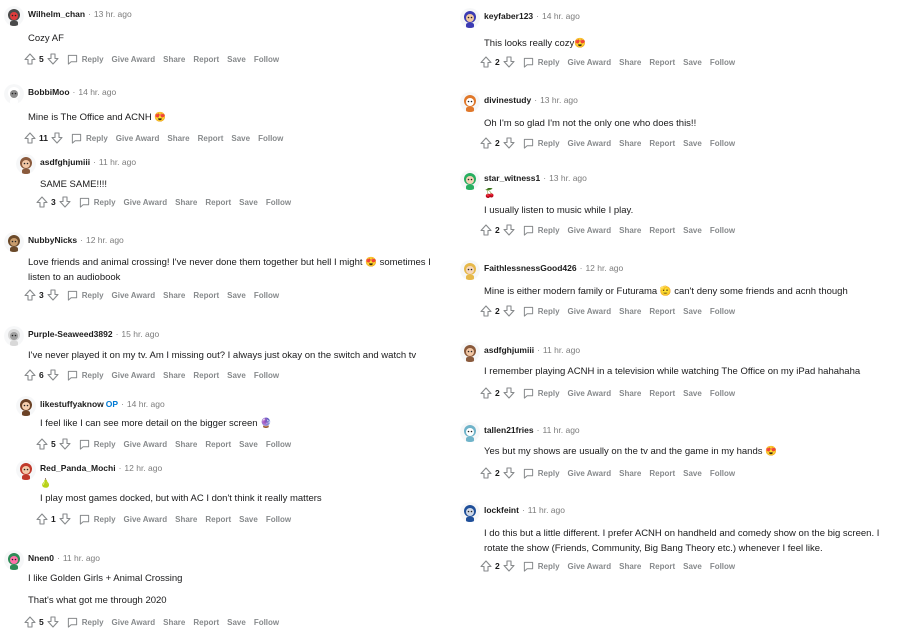  I want to click on pigtail-avatar, so click(26, 406).